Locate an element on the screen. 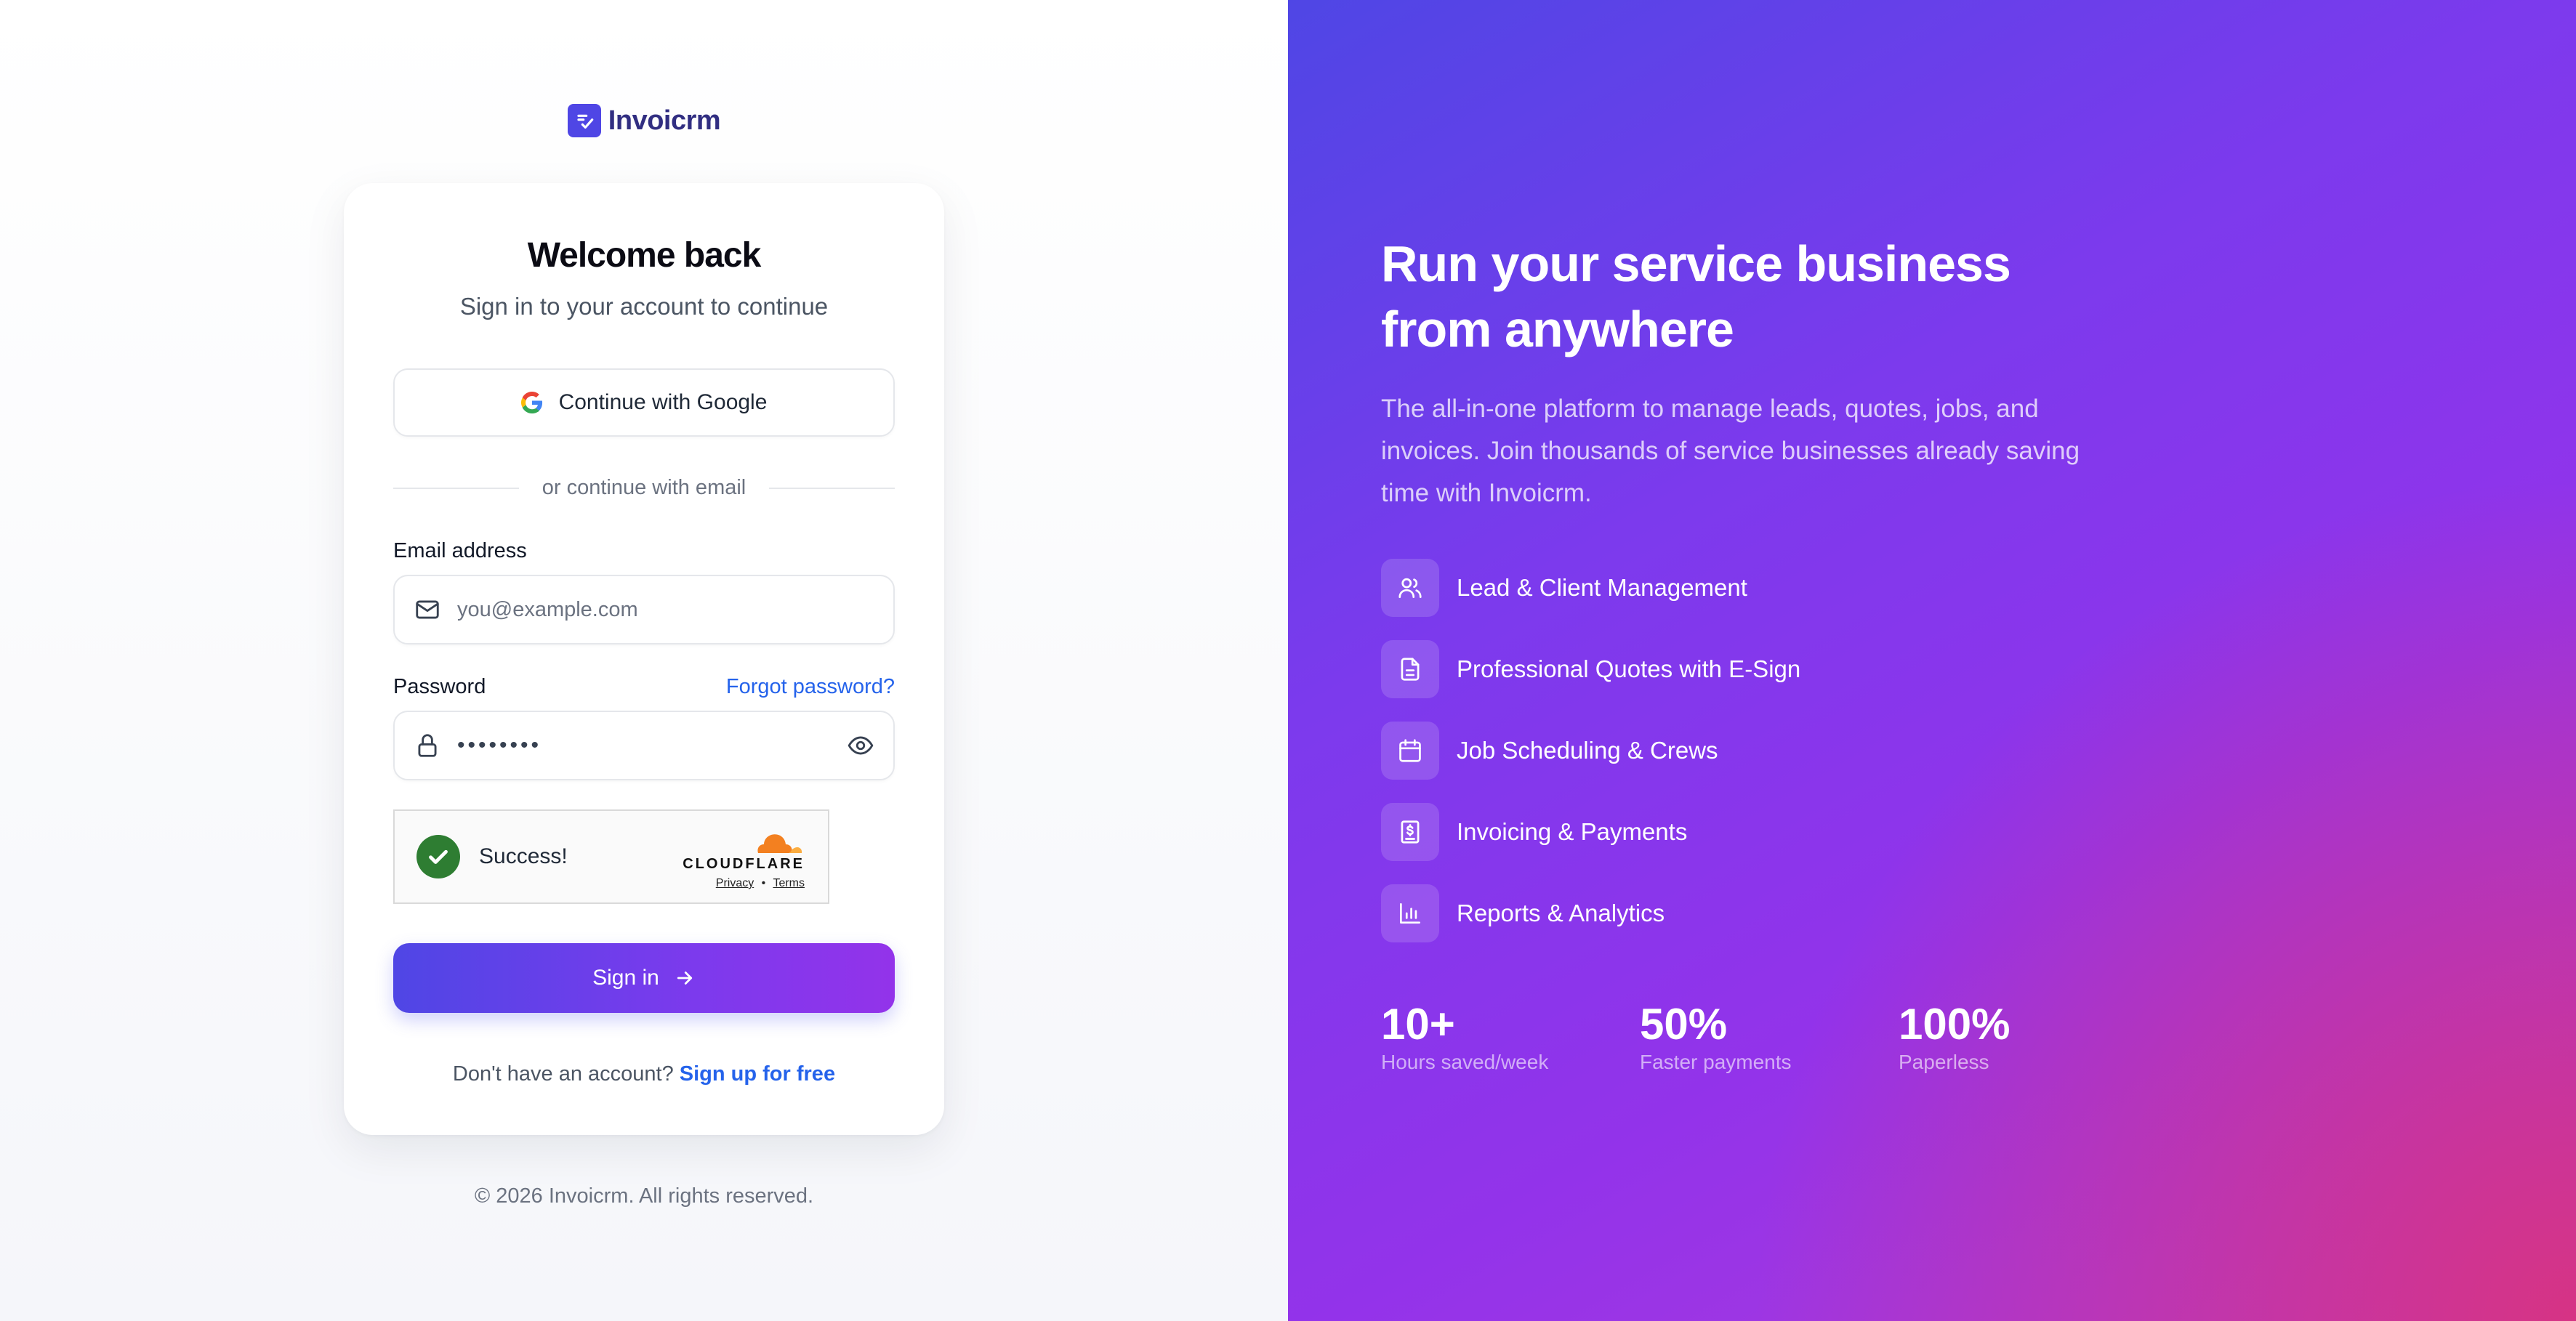 The image size is (2576, 1321). users-icon is located at coordinates (1410, 588).